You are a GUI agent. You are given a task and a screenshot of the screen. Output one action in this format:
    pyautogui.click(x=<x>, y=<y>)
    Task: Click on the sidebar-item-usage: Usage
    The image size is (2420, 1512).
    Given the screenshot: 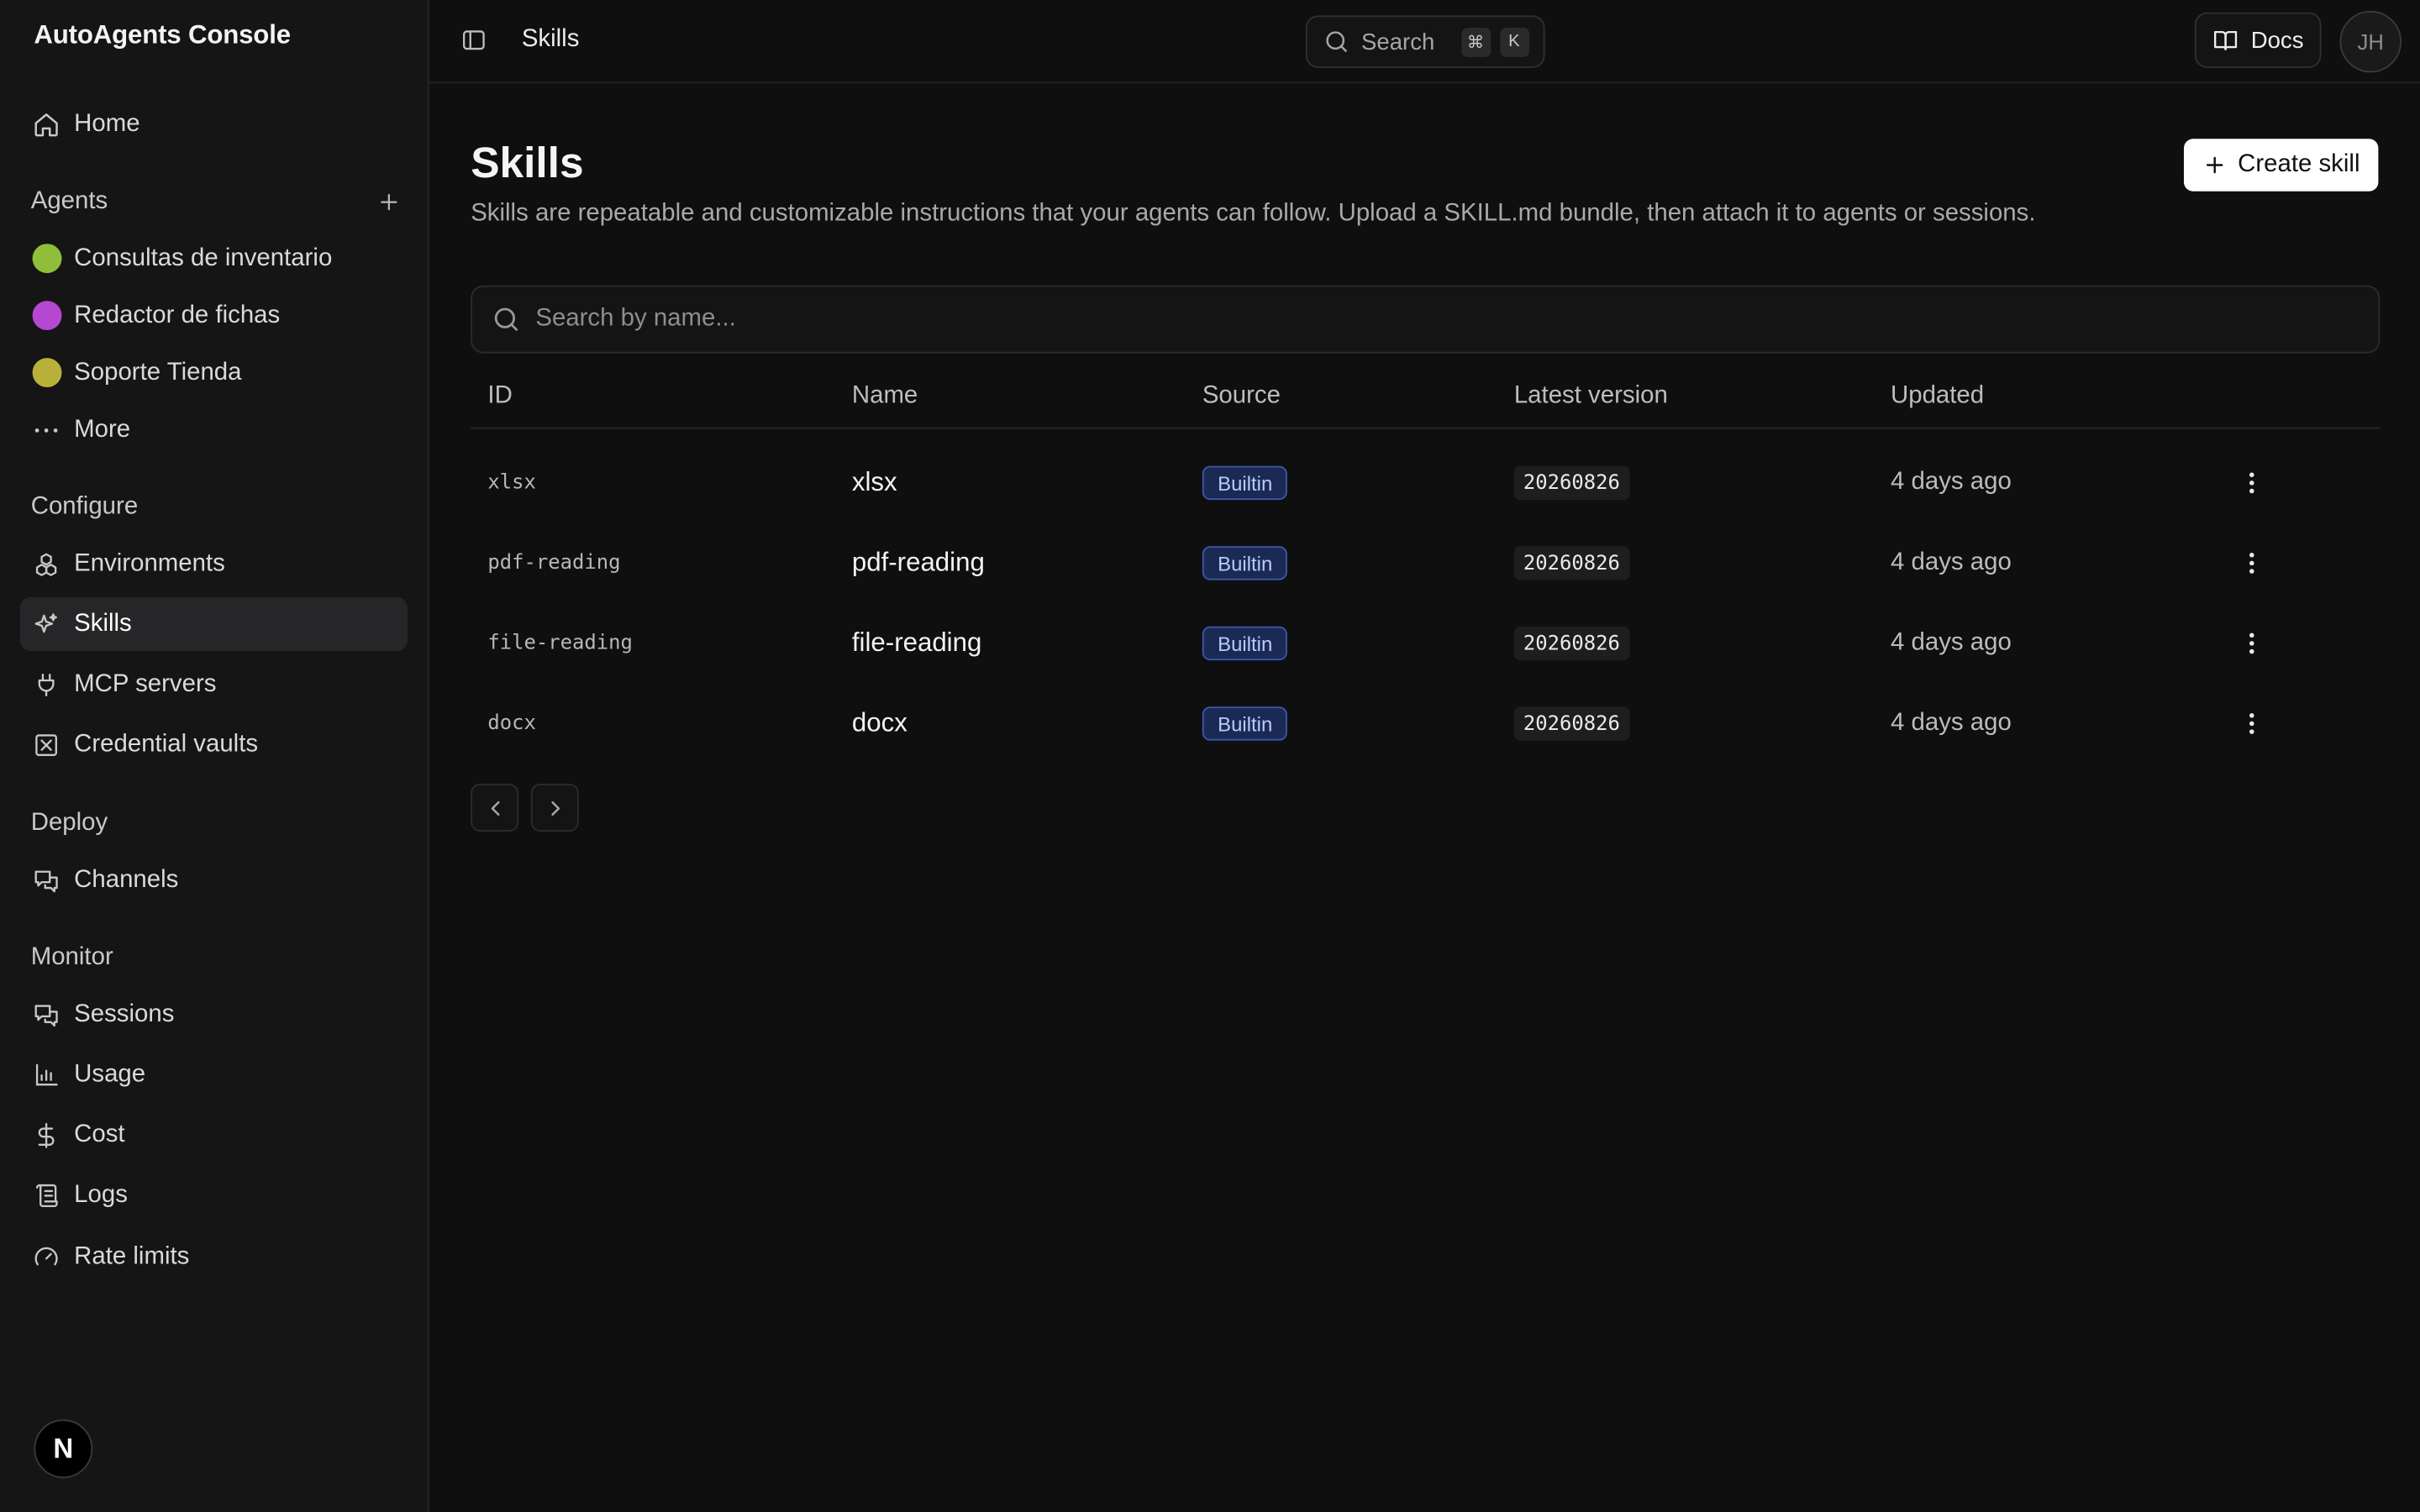 What is the action you would take?
    pyautogui.click(x=214, y=1074)
    